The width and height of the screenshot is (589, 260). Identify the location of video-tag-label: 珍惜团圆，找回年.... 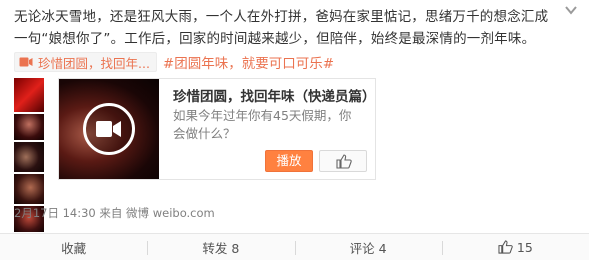
(94, 63).